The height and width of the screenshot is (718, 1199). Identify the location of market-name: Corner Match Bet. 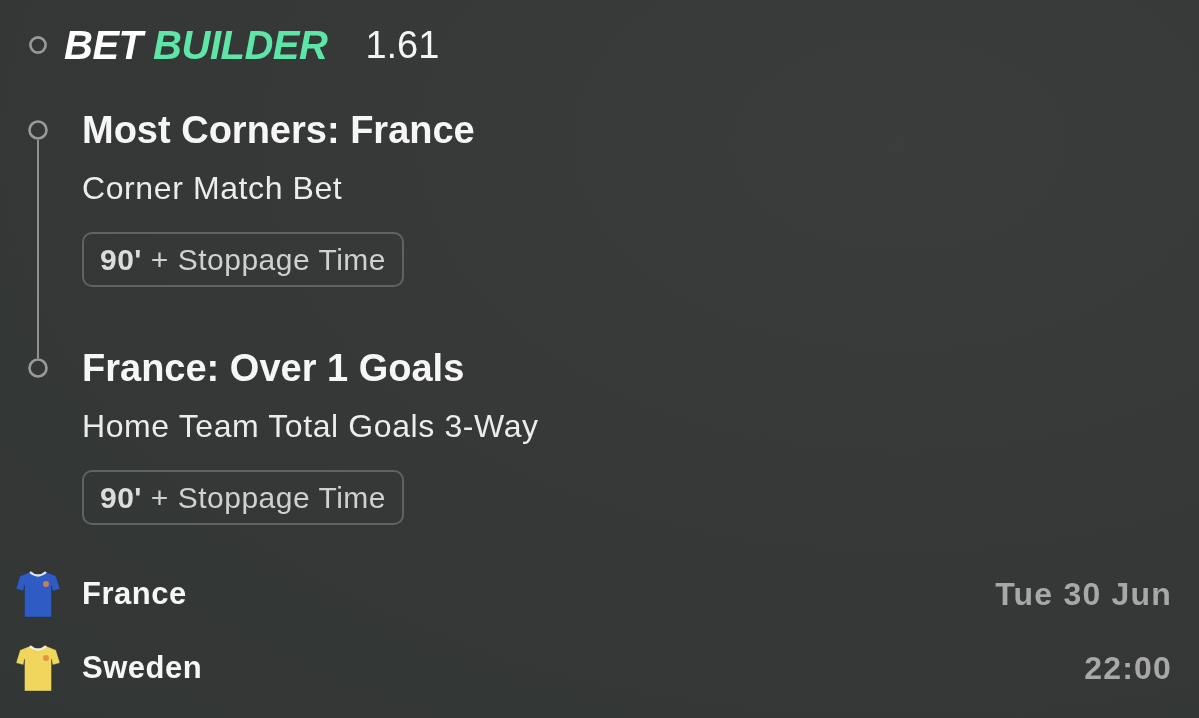
(212, 188).